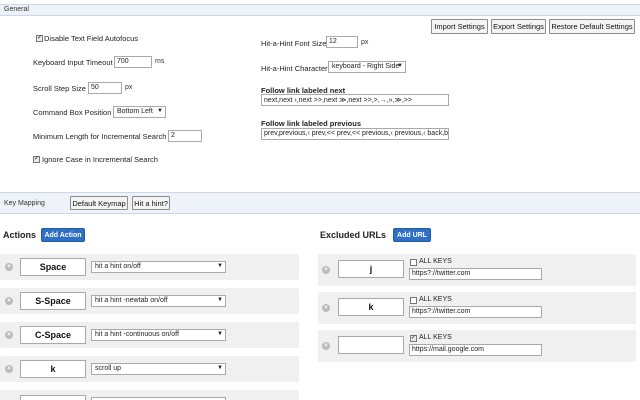  Describe the element at coordinates (133, 62) in the screenshot. I see `keyboard-timeout-input: 700` at that location.